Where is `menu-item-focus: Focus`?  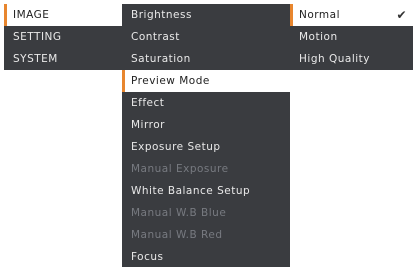 menu-item-focus: Focus is located at coordinates (206, 257).